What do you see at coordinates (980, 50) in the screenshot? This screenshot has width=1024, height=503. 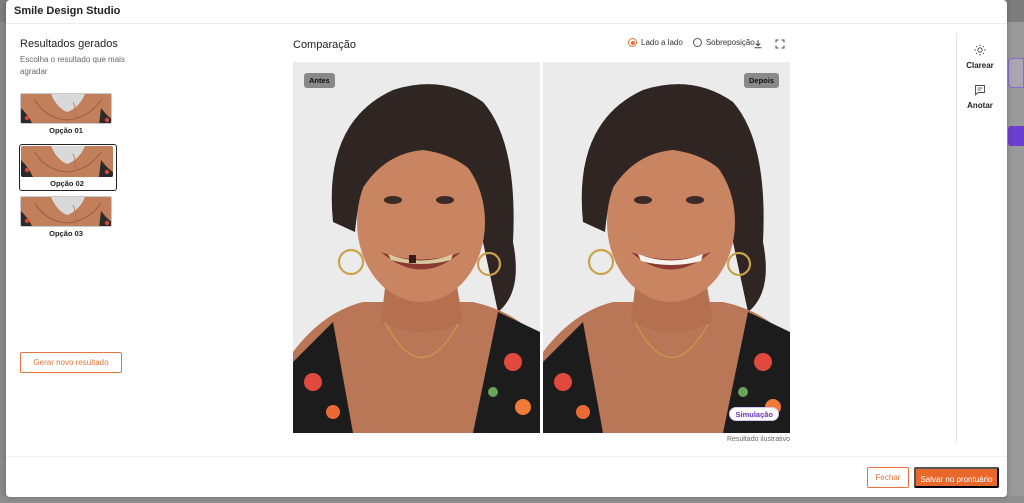 I see `sun-icon` at bounding box center [980, 50].